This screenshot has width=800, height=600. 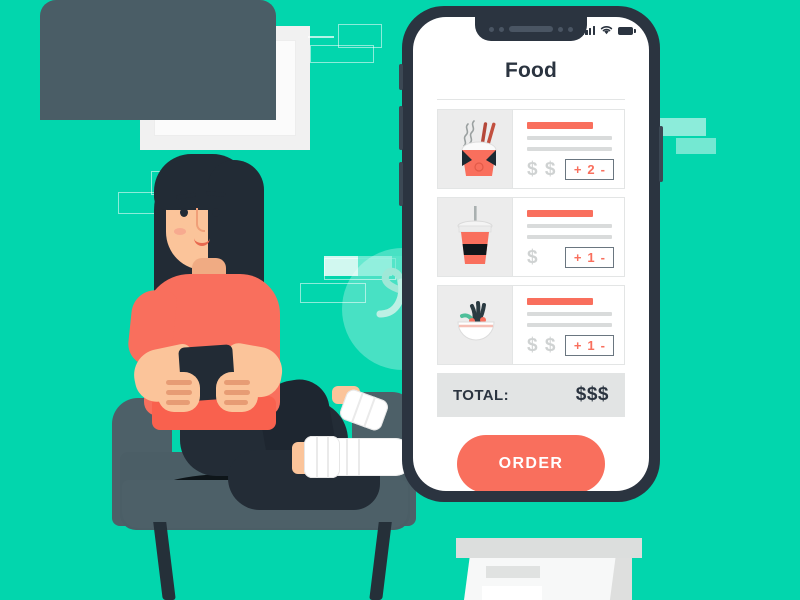 I want to click on item-details: $ $ + 2 -, so click(x=568, y=149).